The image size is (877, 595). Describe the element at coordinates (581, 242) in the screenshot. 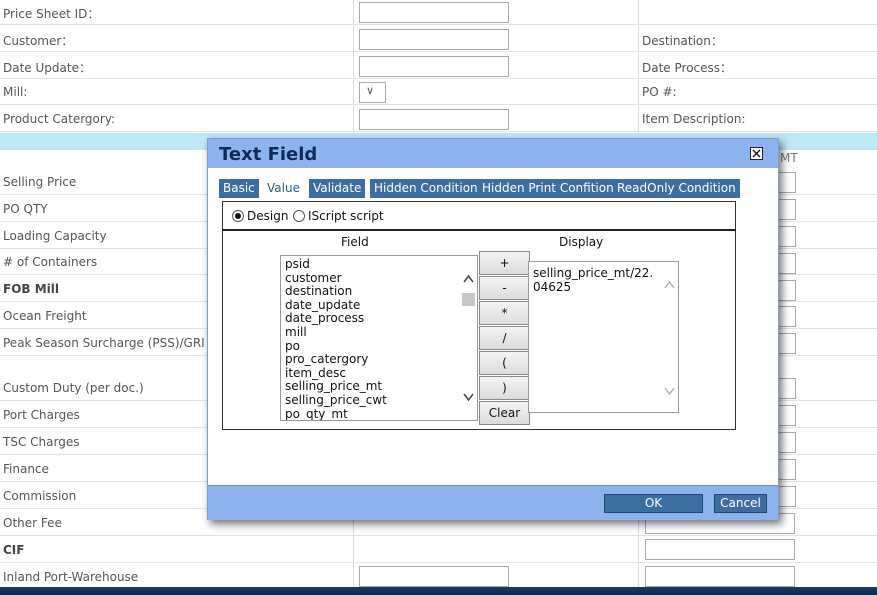

I see `display-header: Display` at that location.